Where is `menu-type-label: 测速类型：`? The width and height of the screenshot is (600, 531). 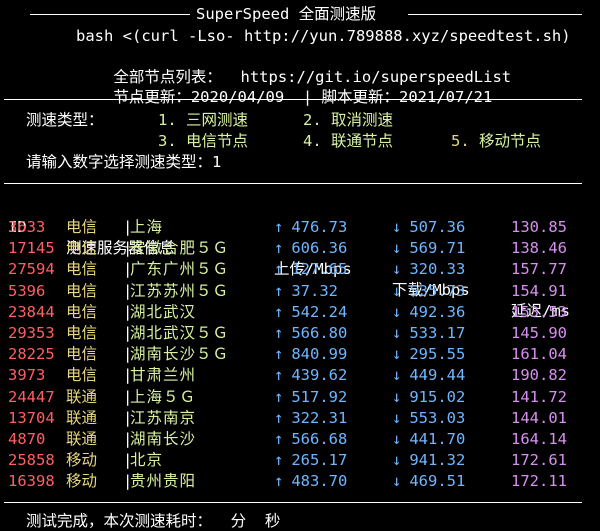
menu-type-label: 测速类型： is located at coordinates (65, 120).